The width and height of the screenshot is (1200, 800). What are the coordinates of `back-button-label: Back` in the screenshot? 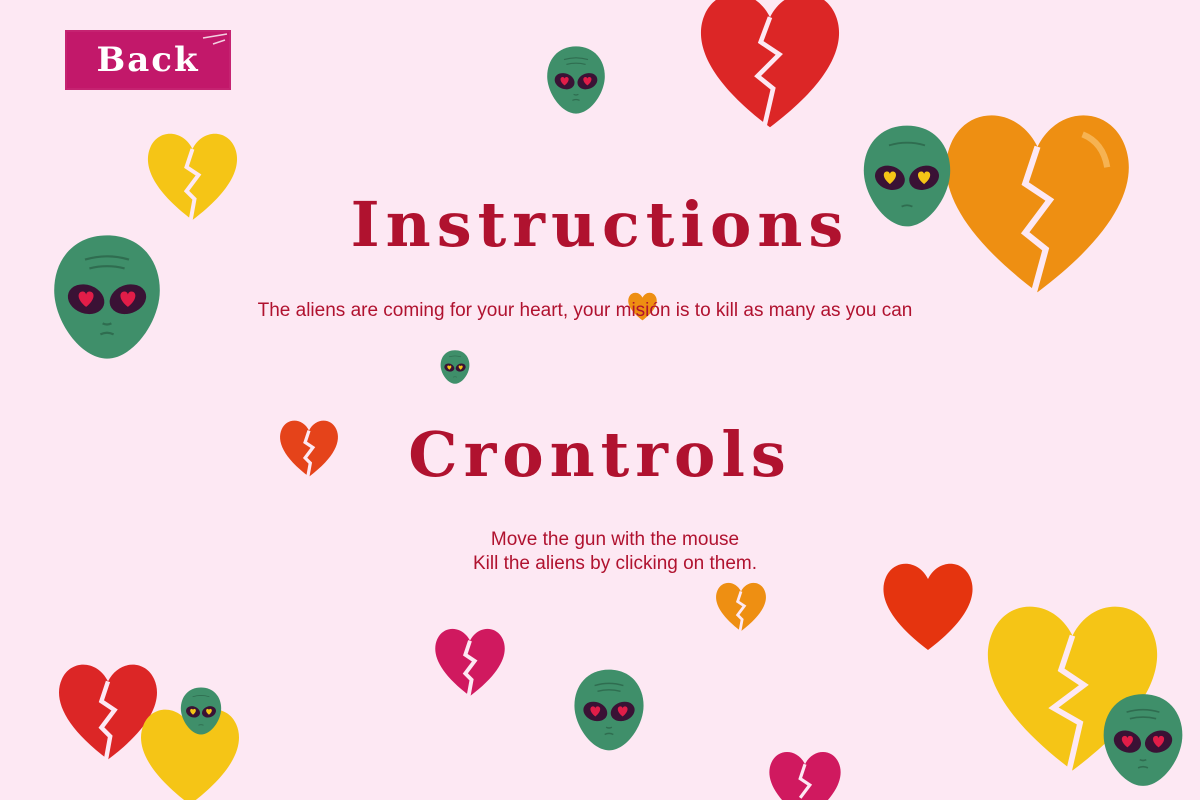 It's located at (148, 60).